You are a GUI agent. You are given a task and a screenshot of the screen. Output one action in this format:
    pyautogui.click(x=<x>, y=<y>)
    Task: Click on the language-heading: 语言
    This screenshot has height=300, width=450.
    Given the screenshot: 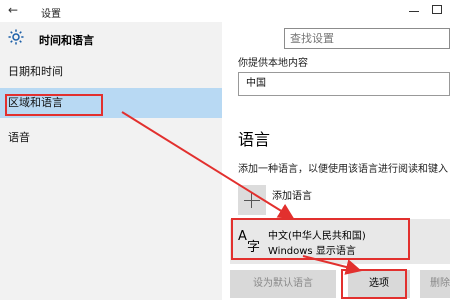 What is the action you would take?
    pyautogui.click(x=254, y=139)
    